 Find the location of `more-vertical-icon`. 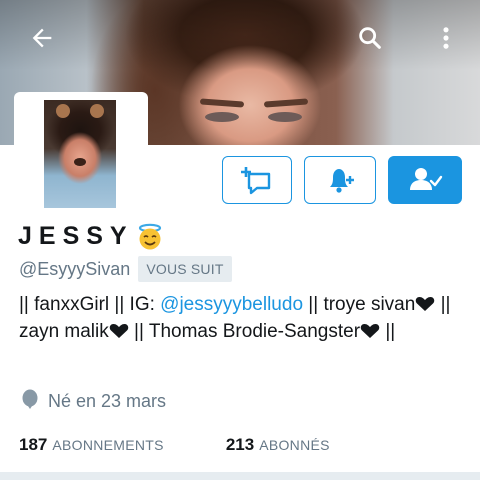

more-vertical-icon is located at coordinates (446, 38).